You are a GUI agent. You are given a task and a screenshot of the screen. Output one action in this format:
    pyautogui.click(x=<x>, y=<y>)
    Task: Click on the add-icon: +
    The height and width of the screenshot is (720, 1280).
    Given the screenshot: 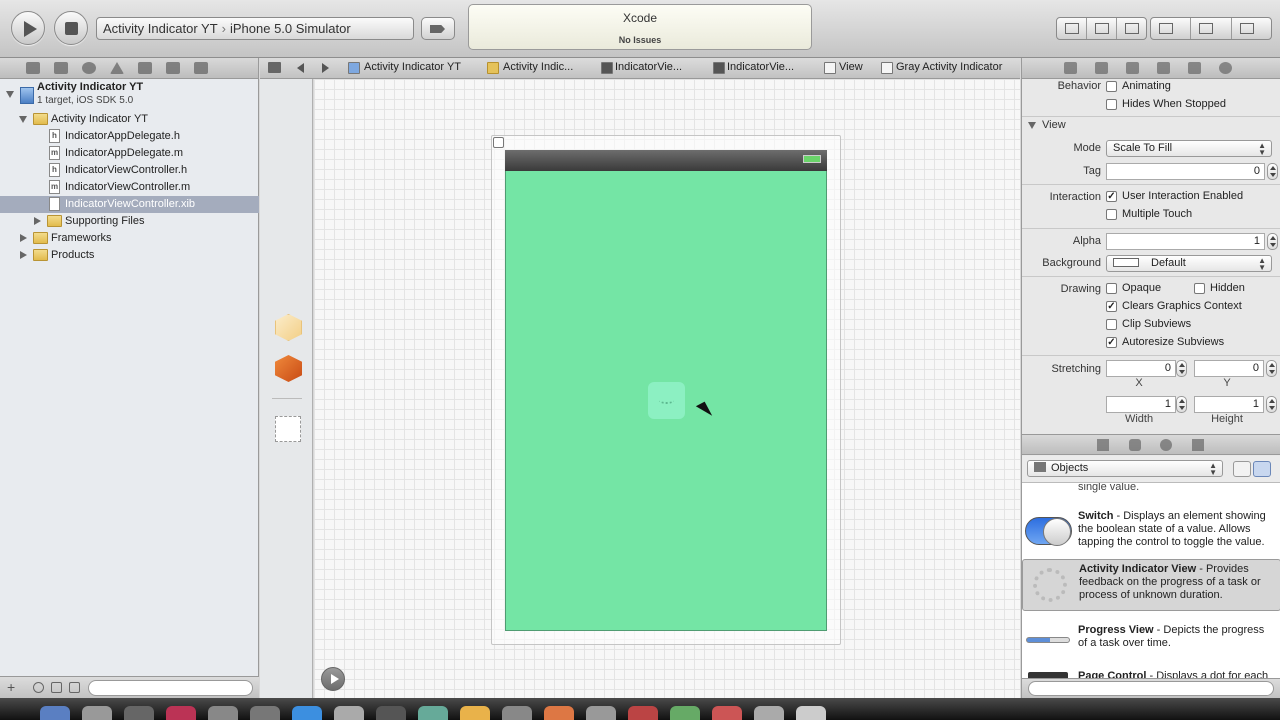 What is the action you would take?
    pyautogui.click(x=11, y=687)
    